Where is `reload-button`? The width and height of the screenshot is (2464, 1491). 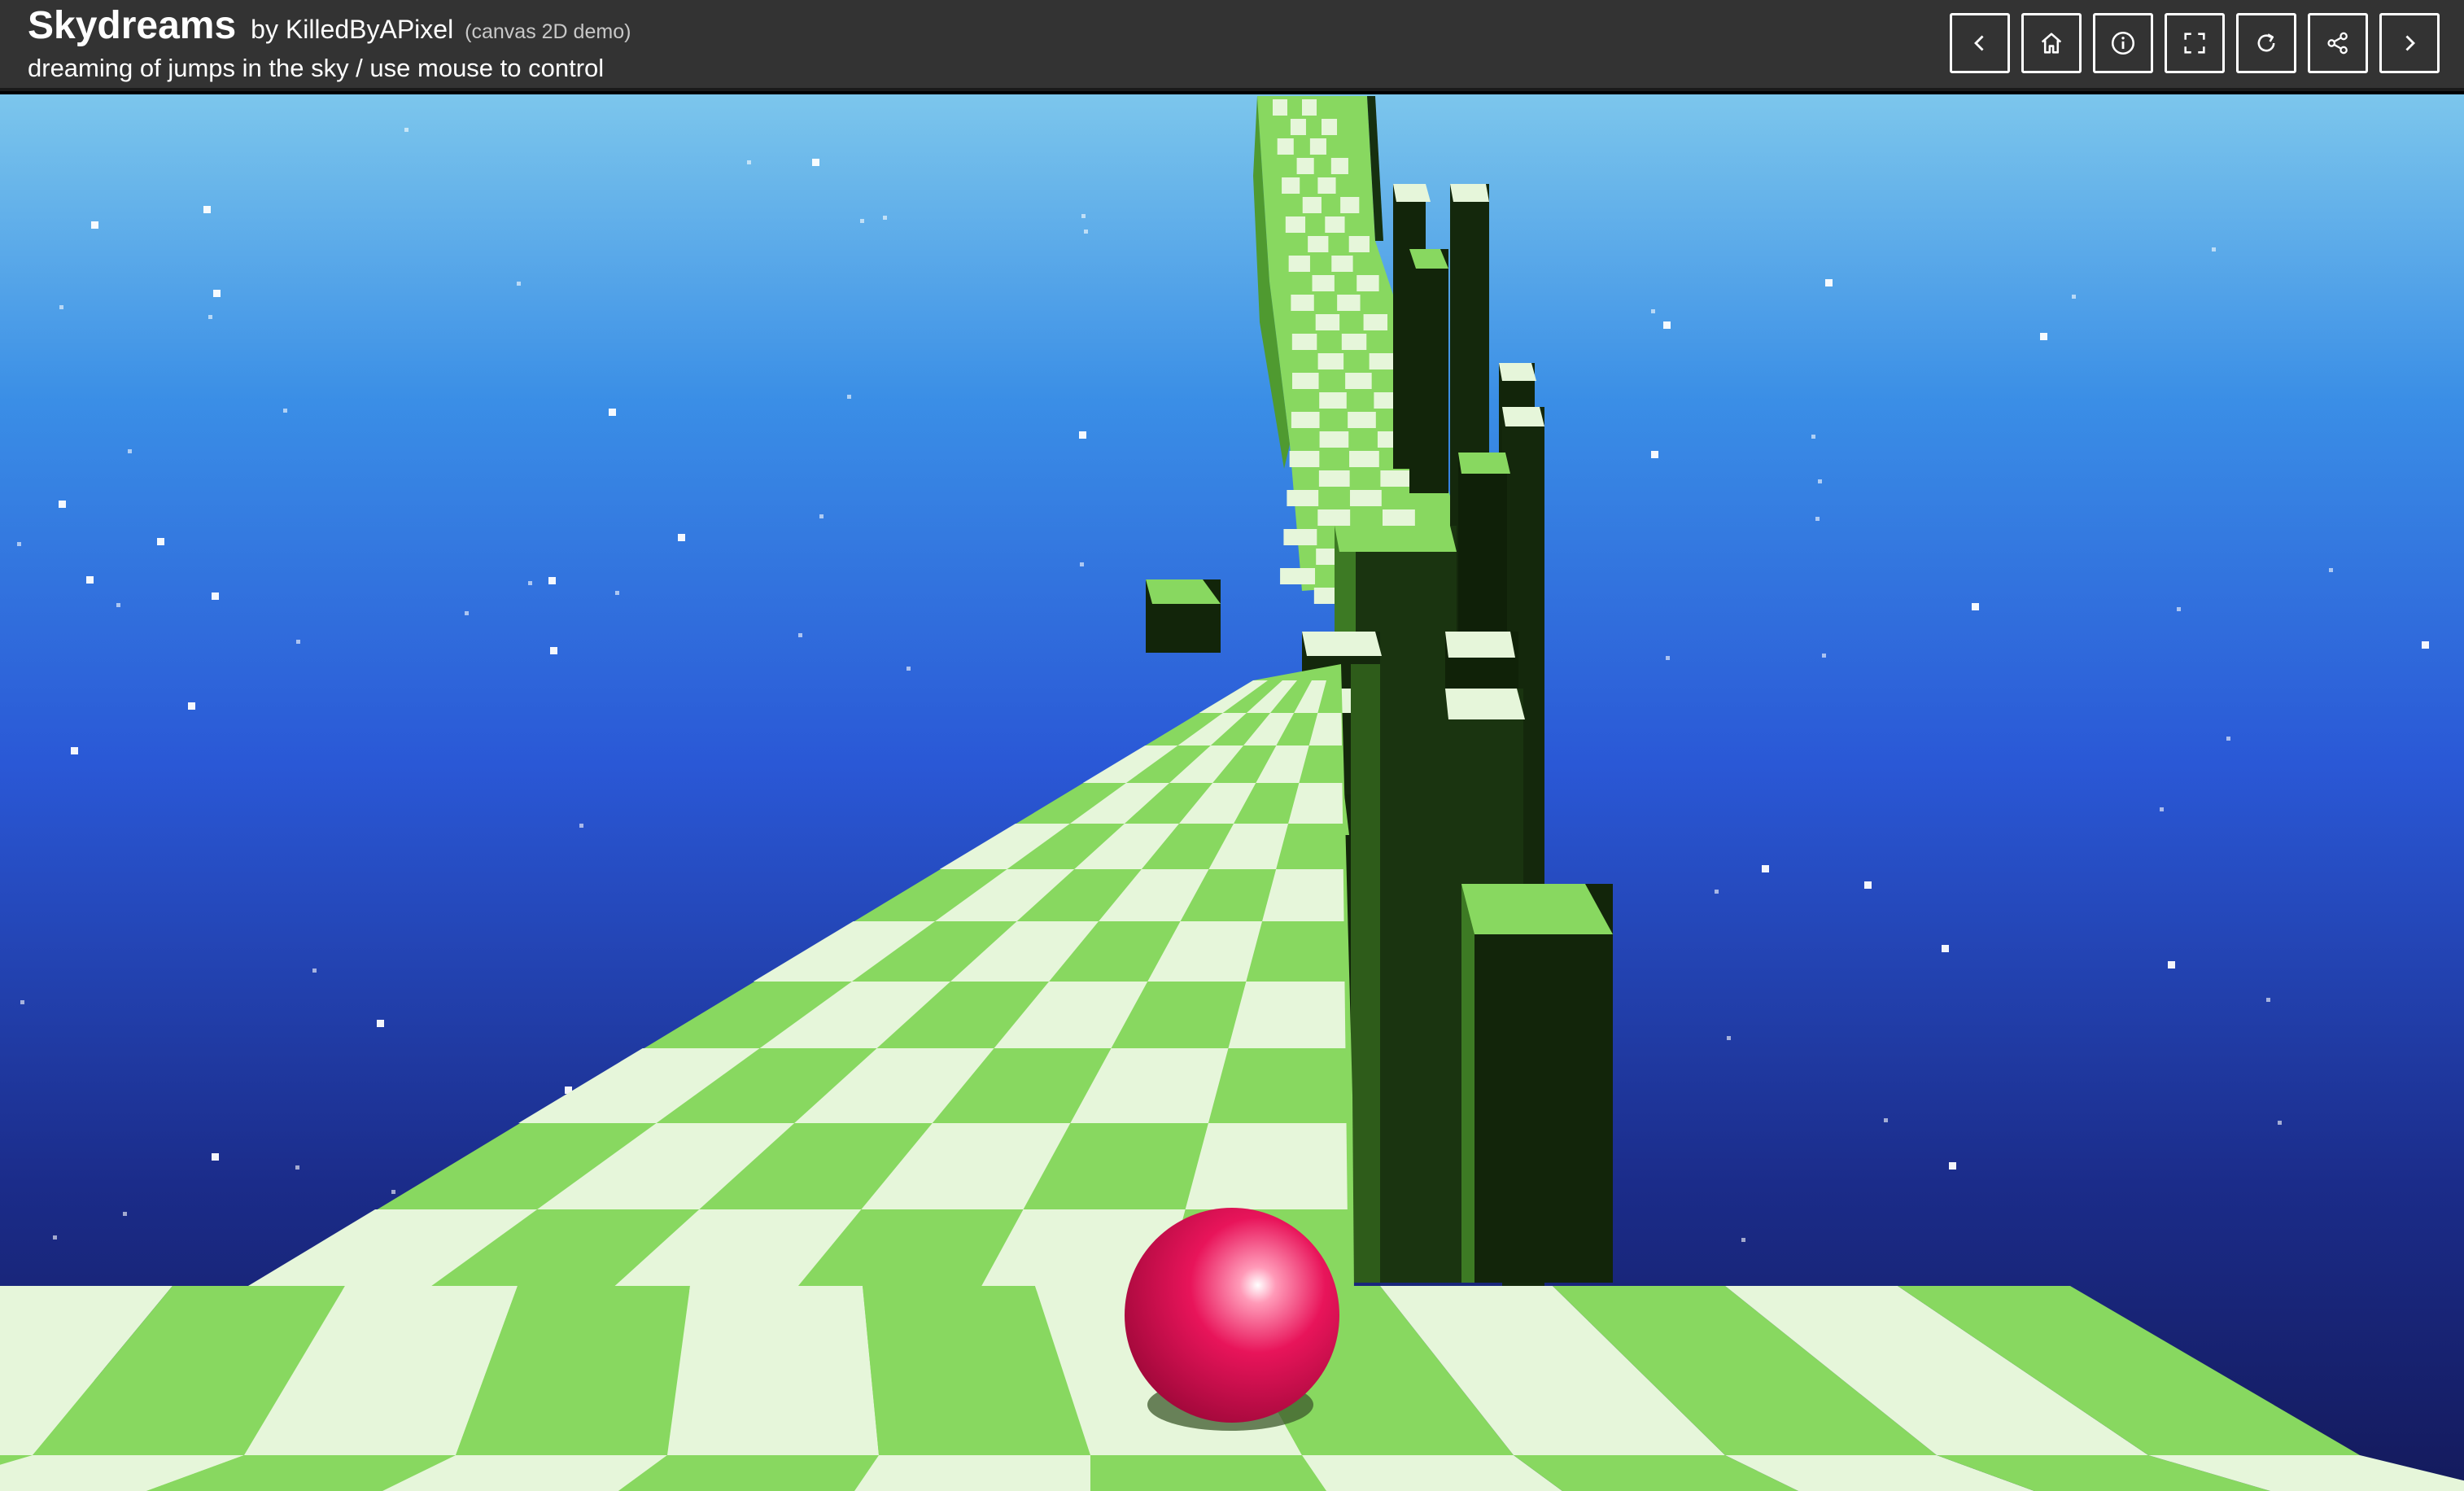
reload-button is located at coordinates (2266, 43).